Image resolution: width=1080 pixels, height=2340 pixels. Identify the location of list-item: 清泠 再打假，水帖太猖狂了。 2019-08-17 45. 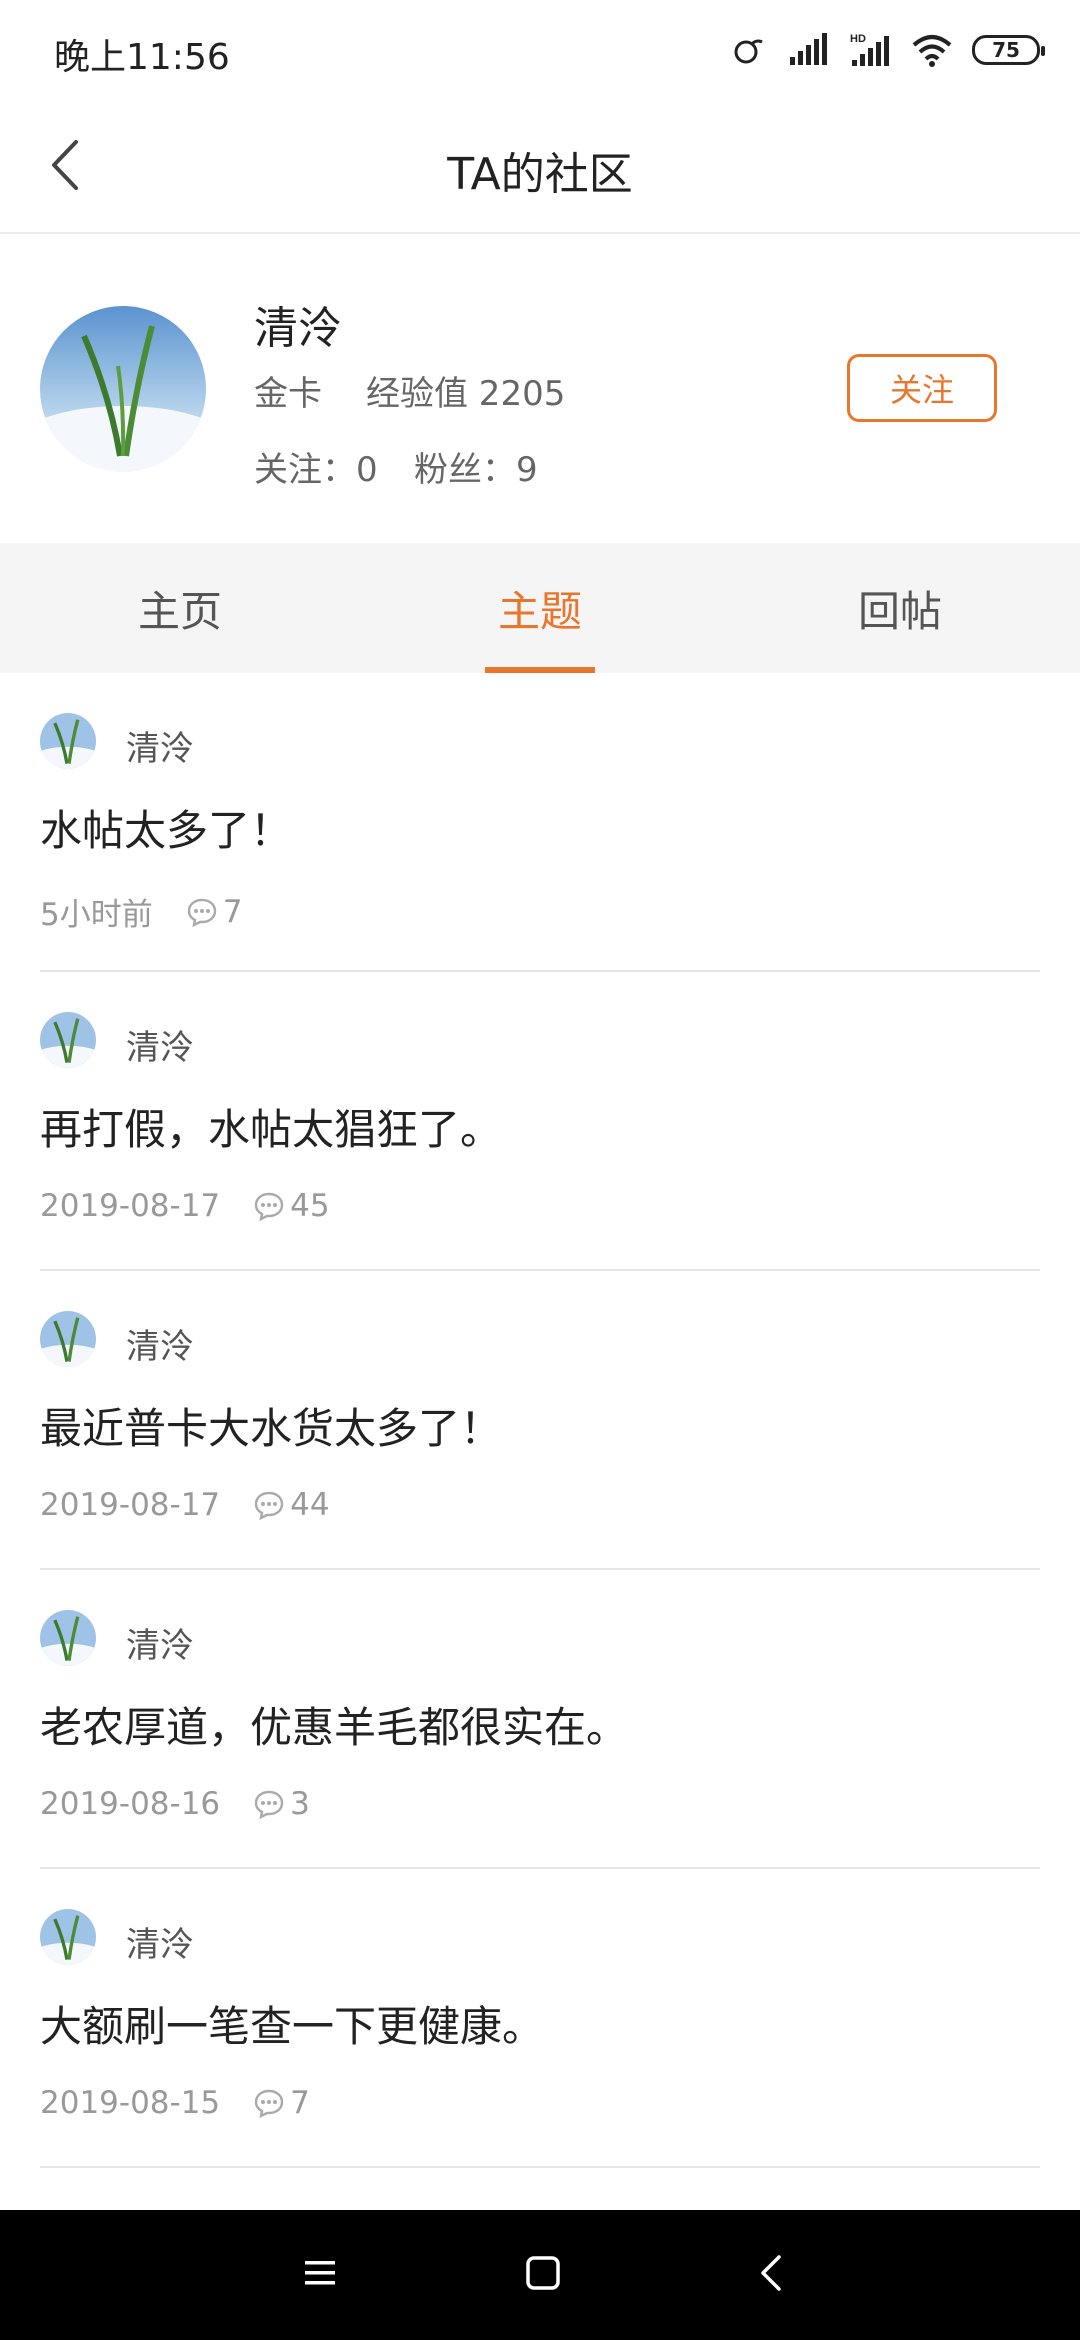
(540, 1121).